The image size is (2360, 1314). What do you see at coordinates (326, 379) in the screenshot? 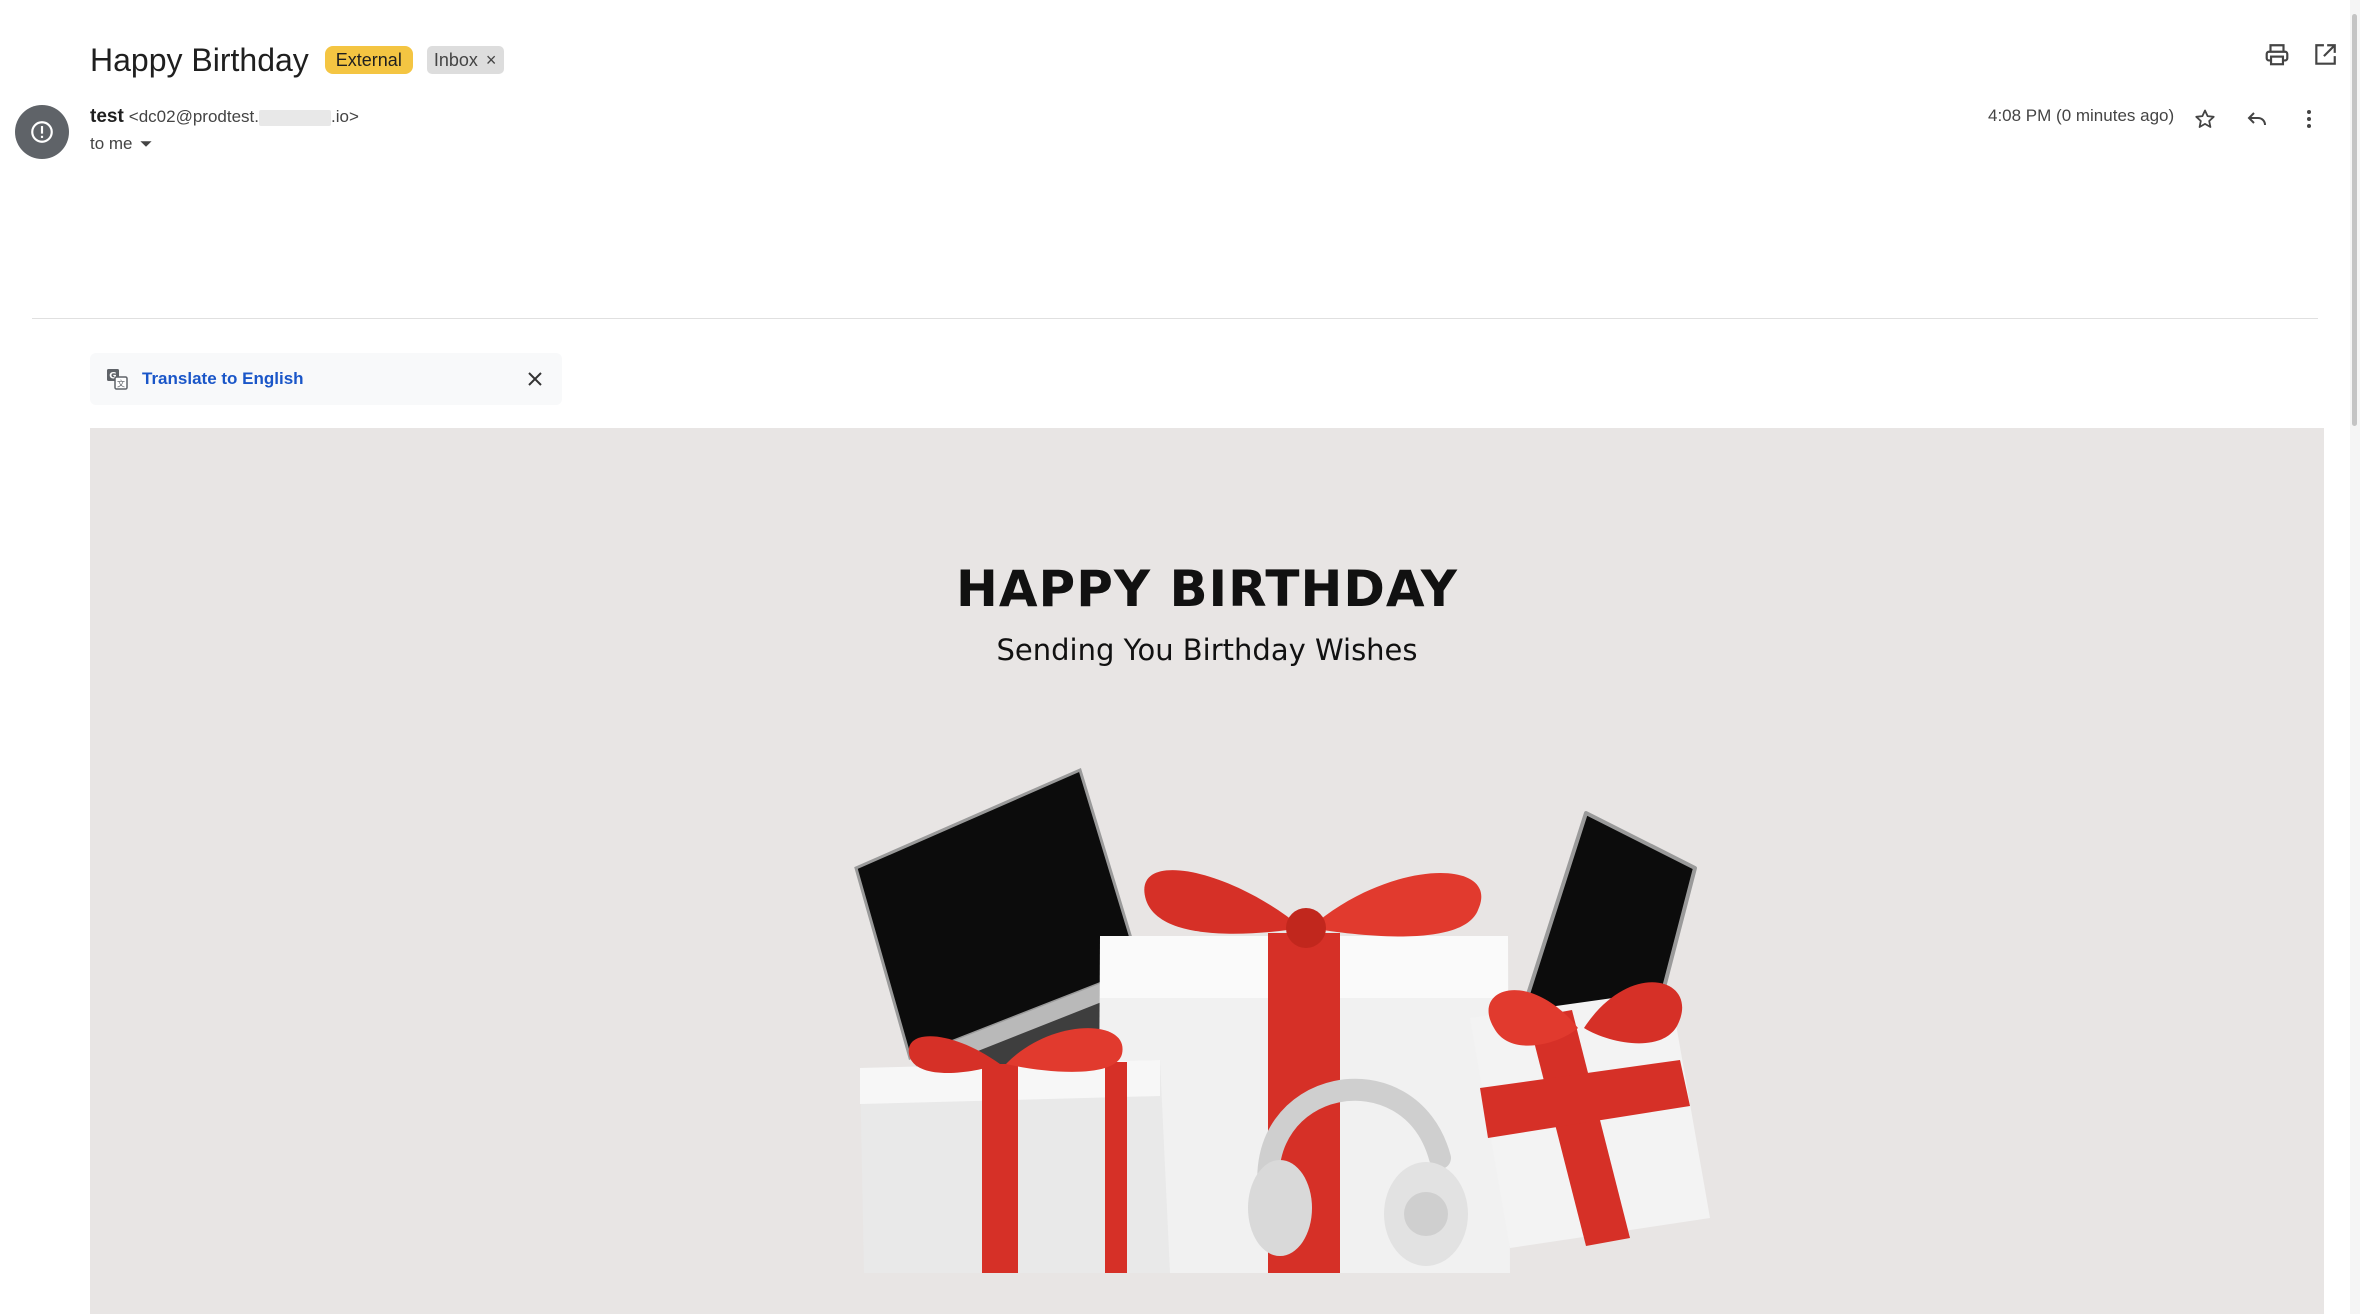
I see `translate-bar: G 文 Translate to English` at bounding box center [326, 379].